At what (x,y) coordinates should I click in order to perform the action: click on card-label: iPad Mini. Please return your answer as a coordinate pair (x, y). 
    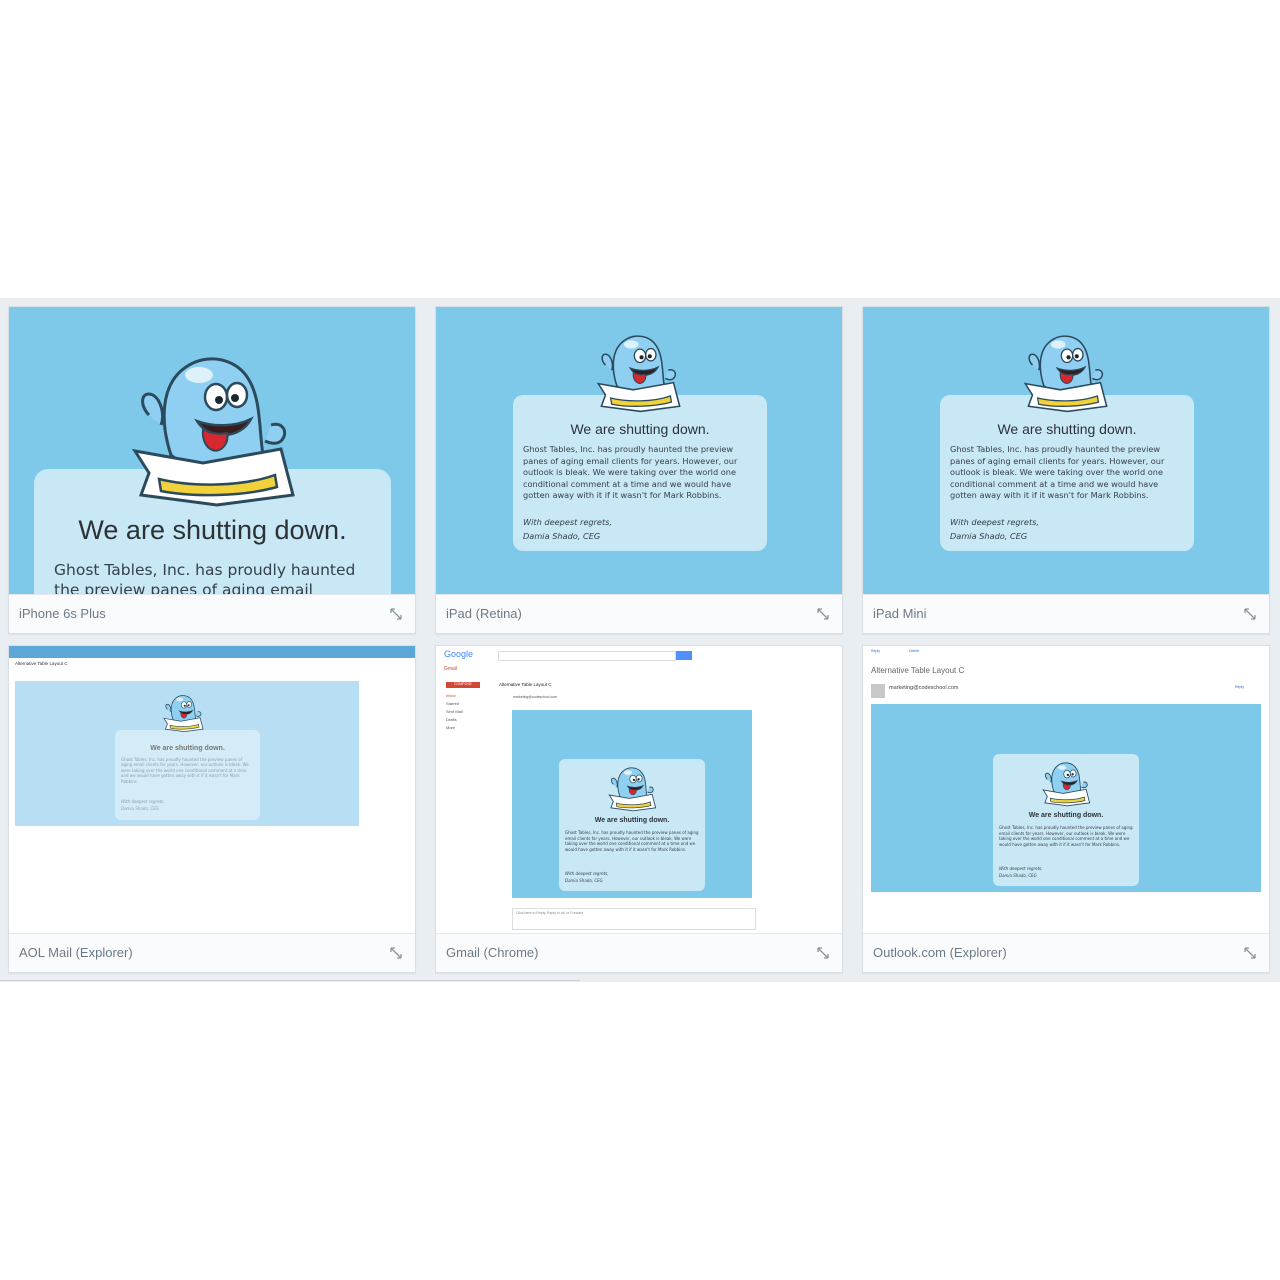
    Looking at the image, I should click on (900, 613).